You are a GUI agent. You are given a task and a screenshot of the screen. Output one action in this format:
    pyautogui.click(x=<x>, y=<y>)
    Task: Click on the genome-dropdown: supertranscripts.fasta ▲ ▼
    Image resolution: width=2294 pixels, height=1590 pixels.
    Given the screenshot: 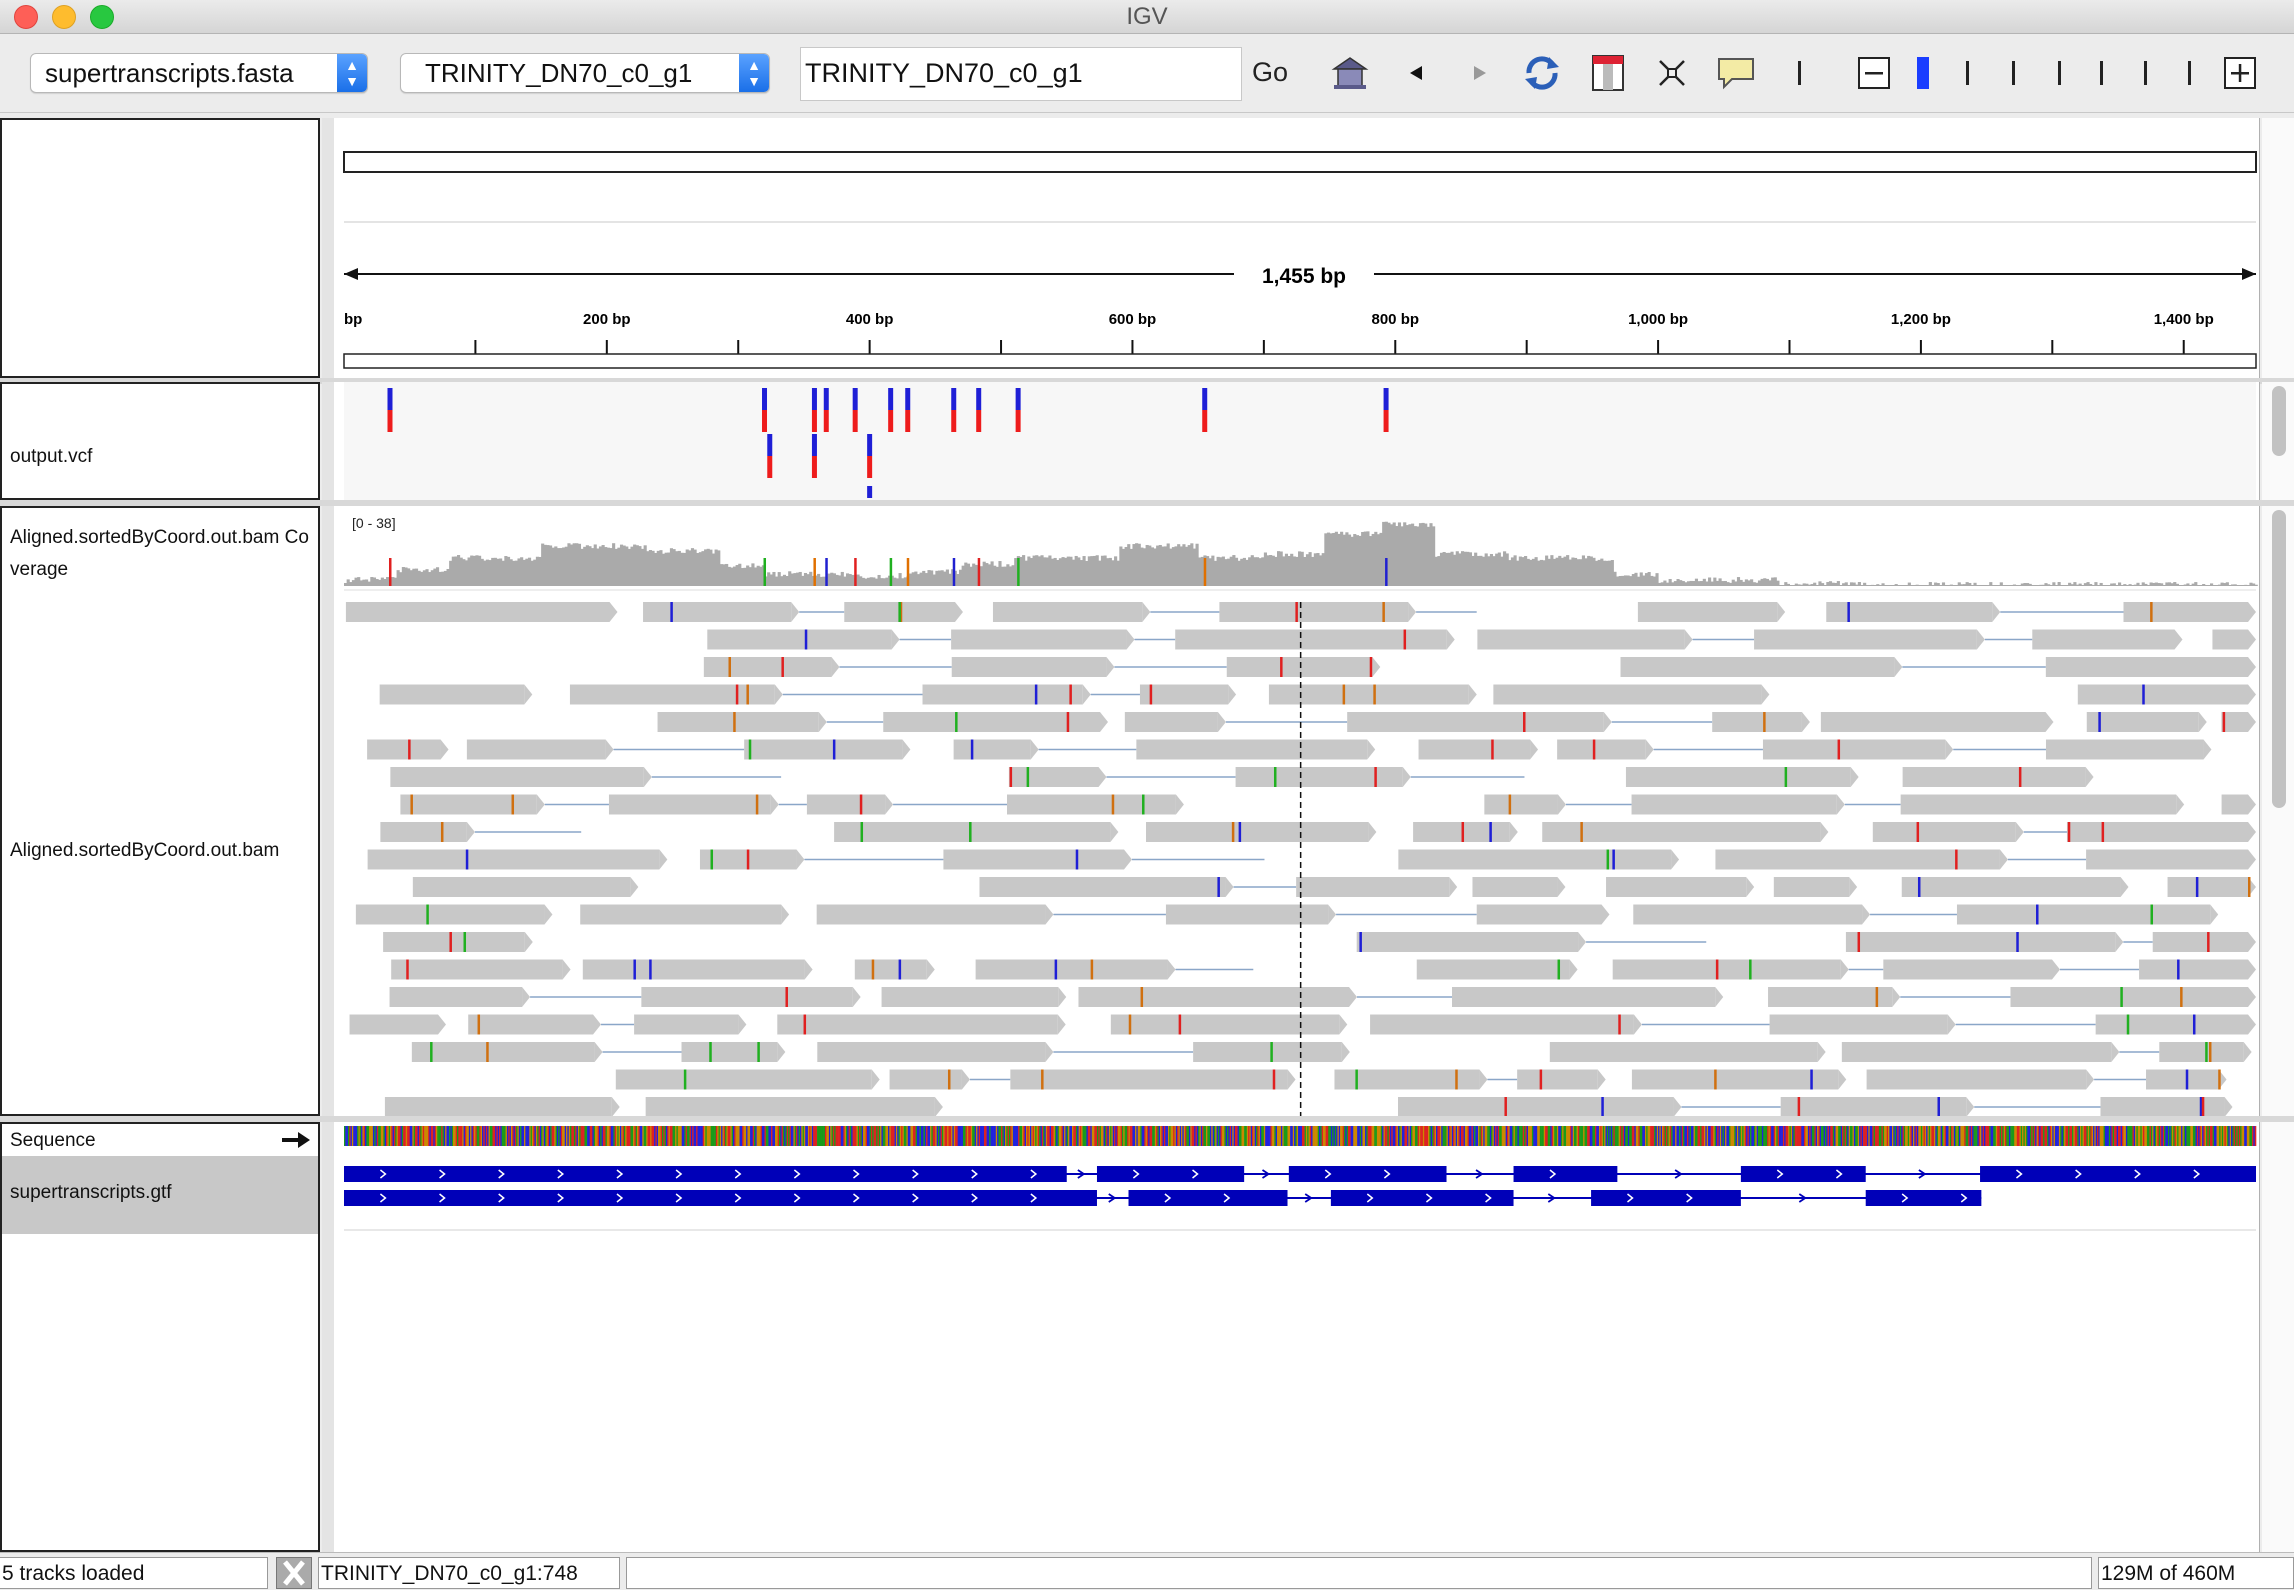 What is the action you would take?
    pyautogui.click(x=199, y=73)
    